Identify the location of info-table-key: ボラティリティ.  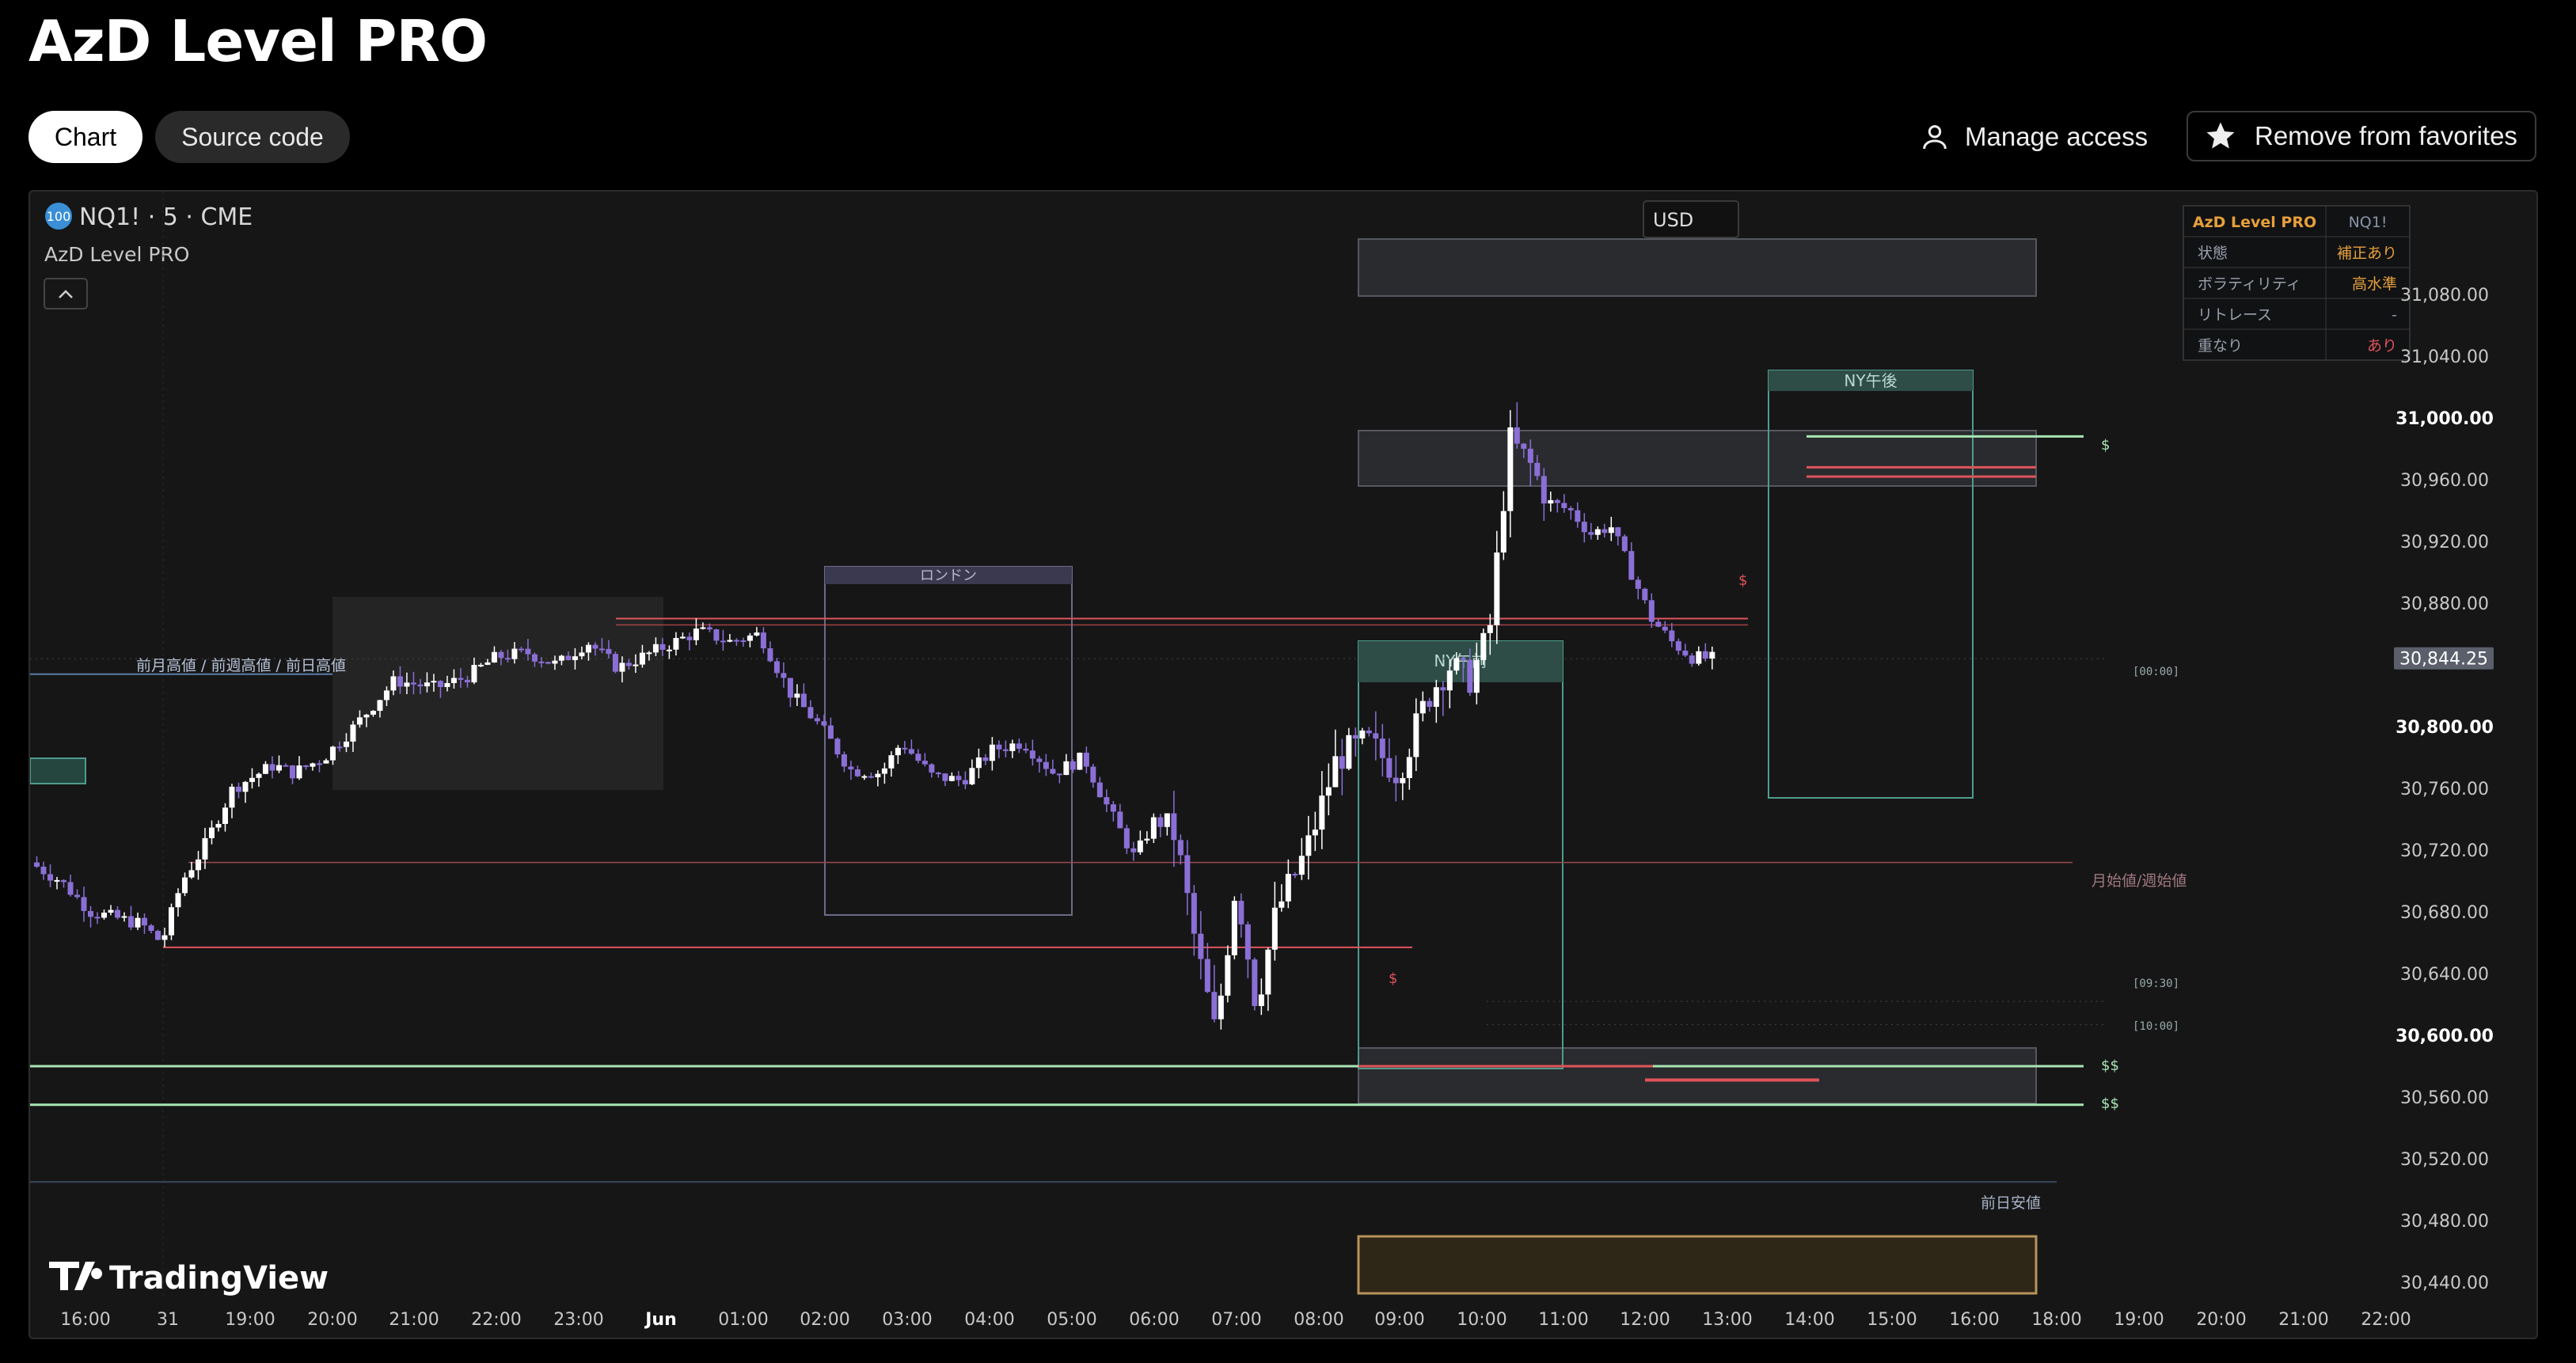
(2249, 284).